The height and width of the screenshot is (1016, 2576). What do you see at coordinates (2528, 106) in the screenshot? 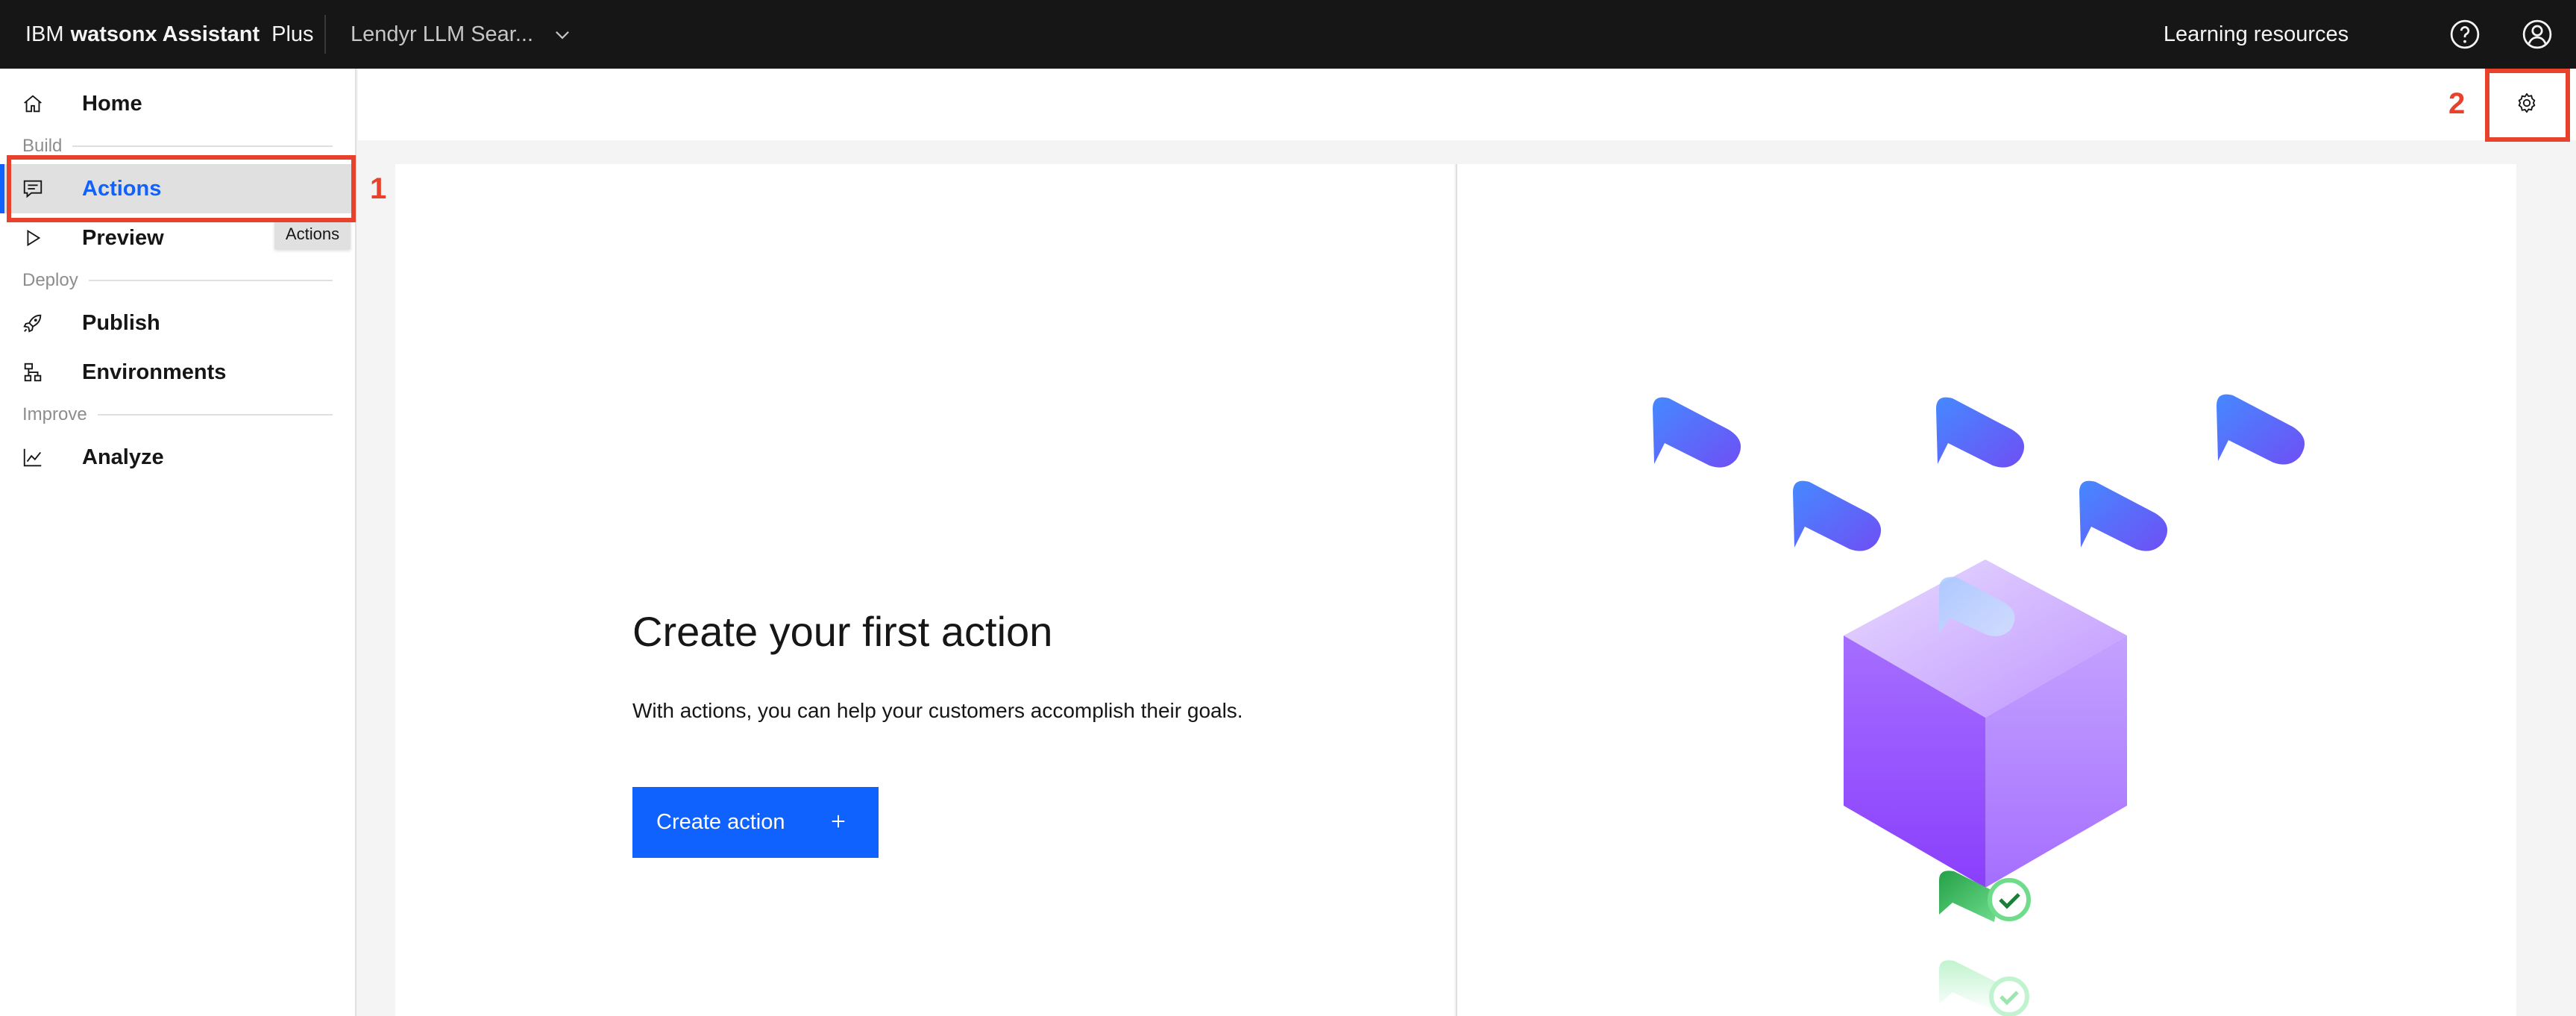
I see `annotation-box-settings` at bounding box center [2528, 106].